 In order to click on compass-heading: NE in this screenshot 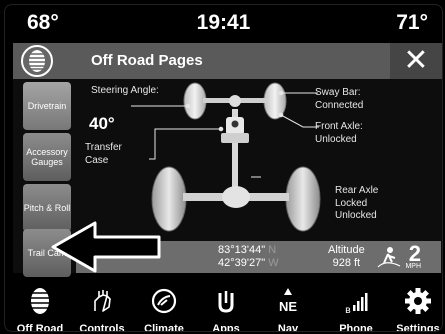, I will do `click(288, 306)`.